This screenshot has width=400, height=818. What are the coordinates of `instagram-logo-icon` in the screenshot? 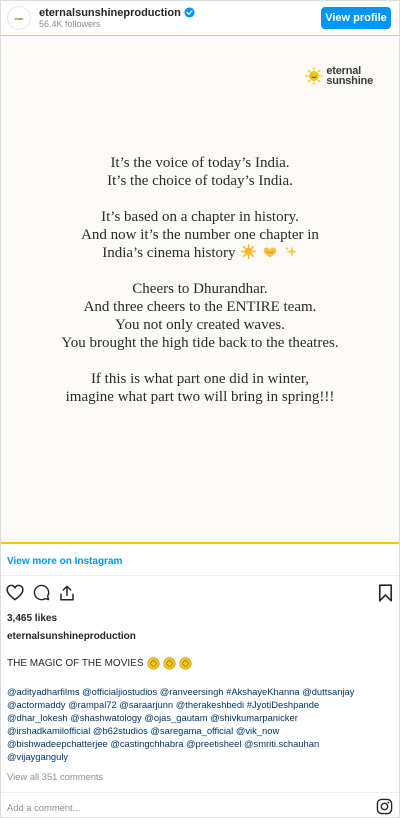 It's located at (384, 806).